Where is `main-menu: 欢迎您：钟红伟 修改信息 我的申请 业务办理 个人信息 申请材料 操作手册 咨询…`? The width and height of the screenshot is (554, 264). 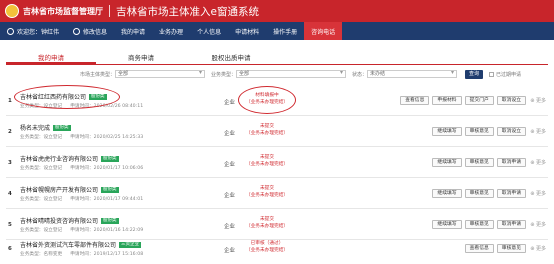
main-menu: 欢迎您：钟红伟 修改信息 我的申请 业务办理 个人信息 申请材料 操作手册 咨询… is located at coordinates (277, 31).